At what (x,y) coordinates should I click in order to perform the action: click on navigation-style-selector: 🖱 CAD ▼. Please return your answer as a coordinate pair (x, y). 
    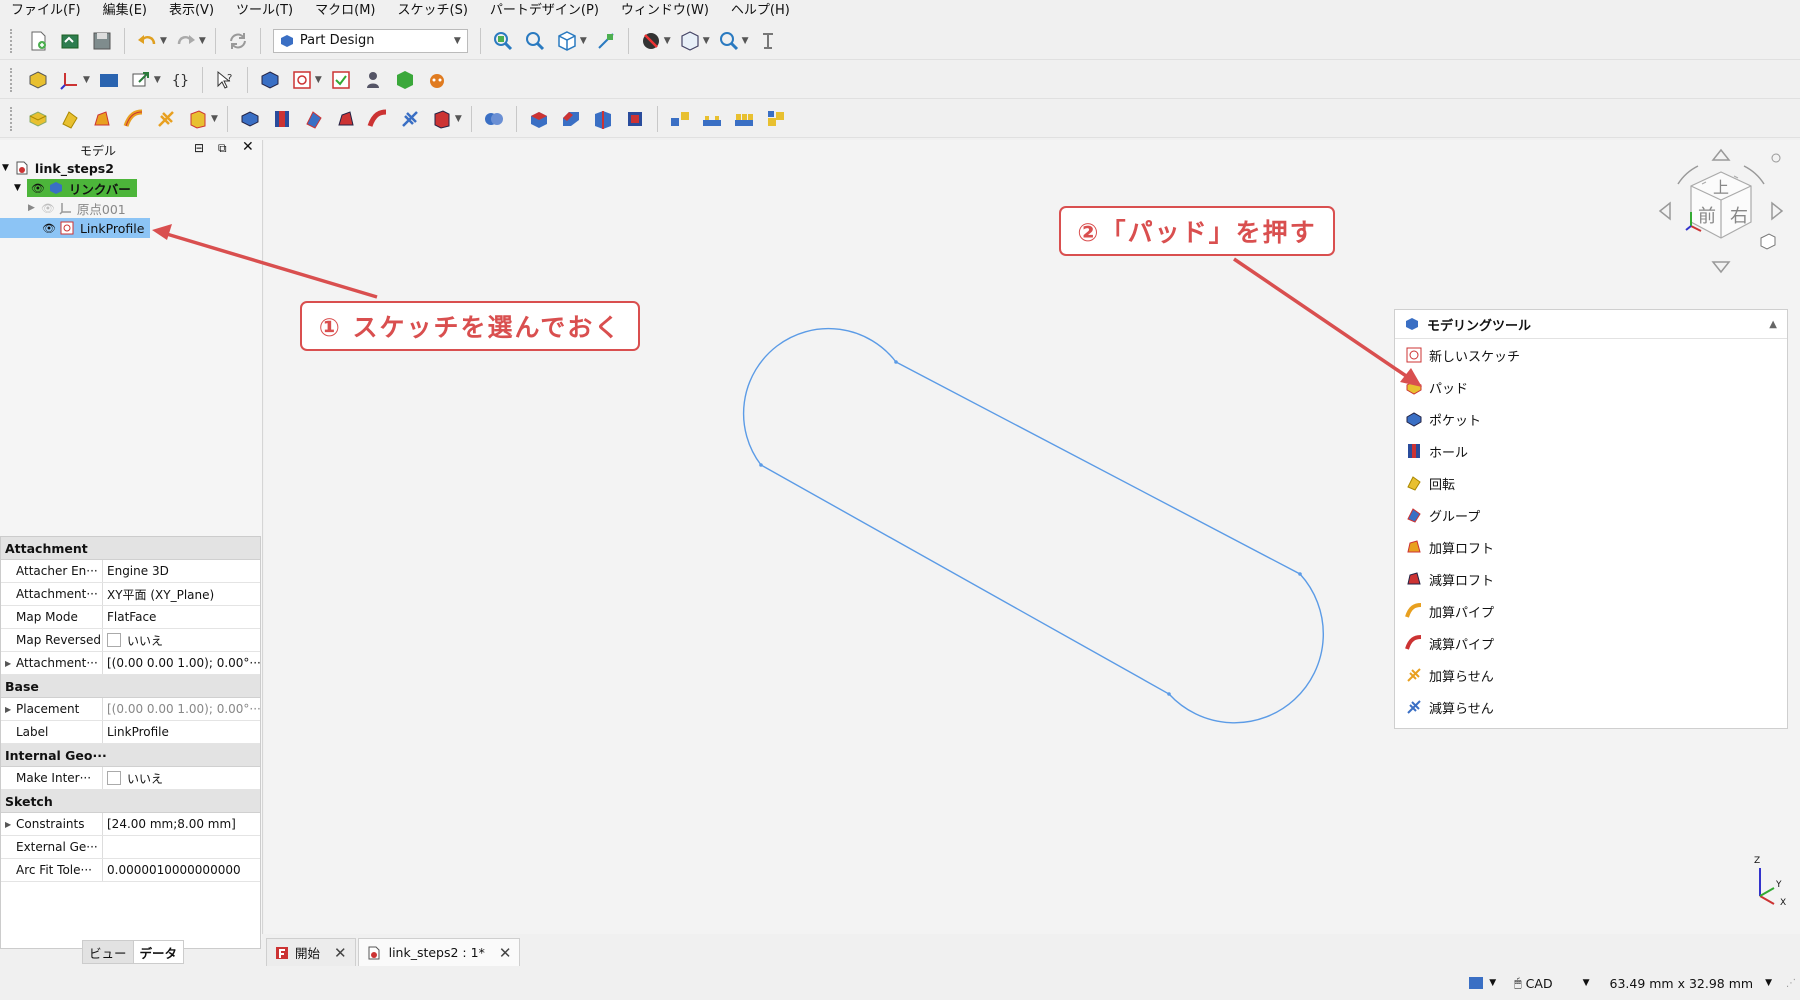
    Looking at the image, I should click on (1551, 983).